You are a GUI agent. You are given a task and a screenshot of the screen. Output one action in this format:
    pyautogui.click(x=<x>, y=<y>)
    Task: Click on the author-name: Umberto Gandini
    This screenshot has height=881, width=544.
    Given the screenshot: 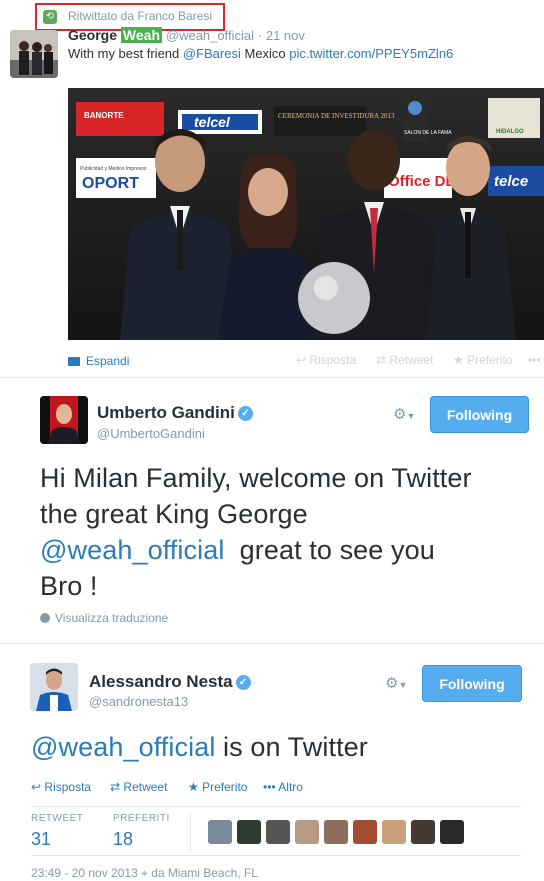 What is the action you would take?
    pyautogui.click(x=166, y=412)
    